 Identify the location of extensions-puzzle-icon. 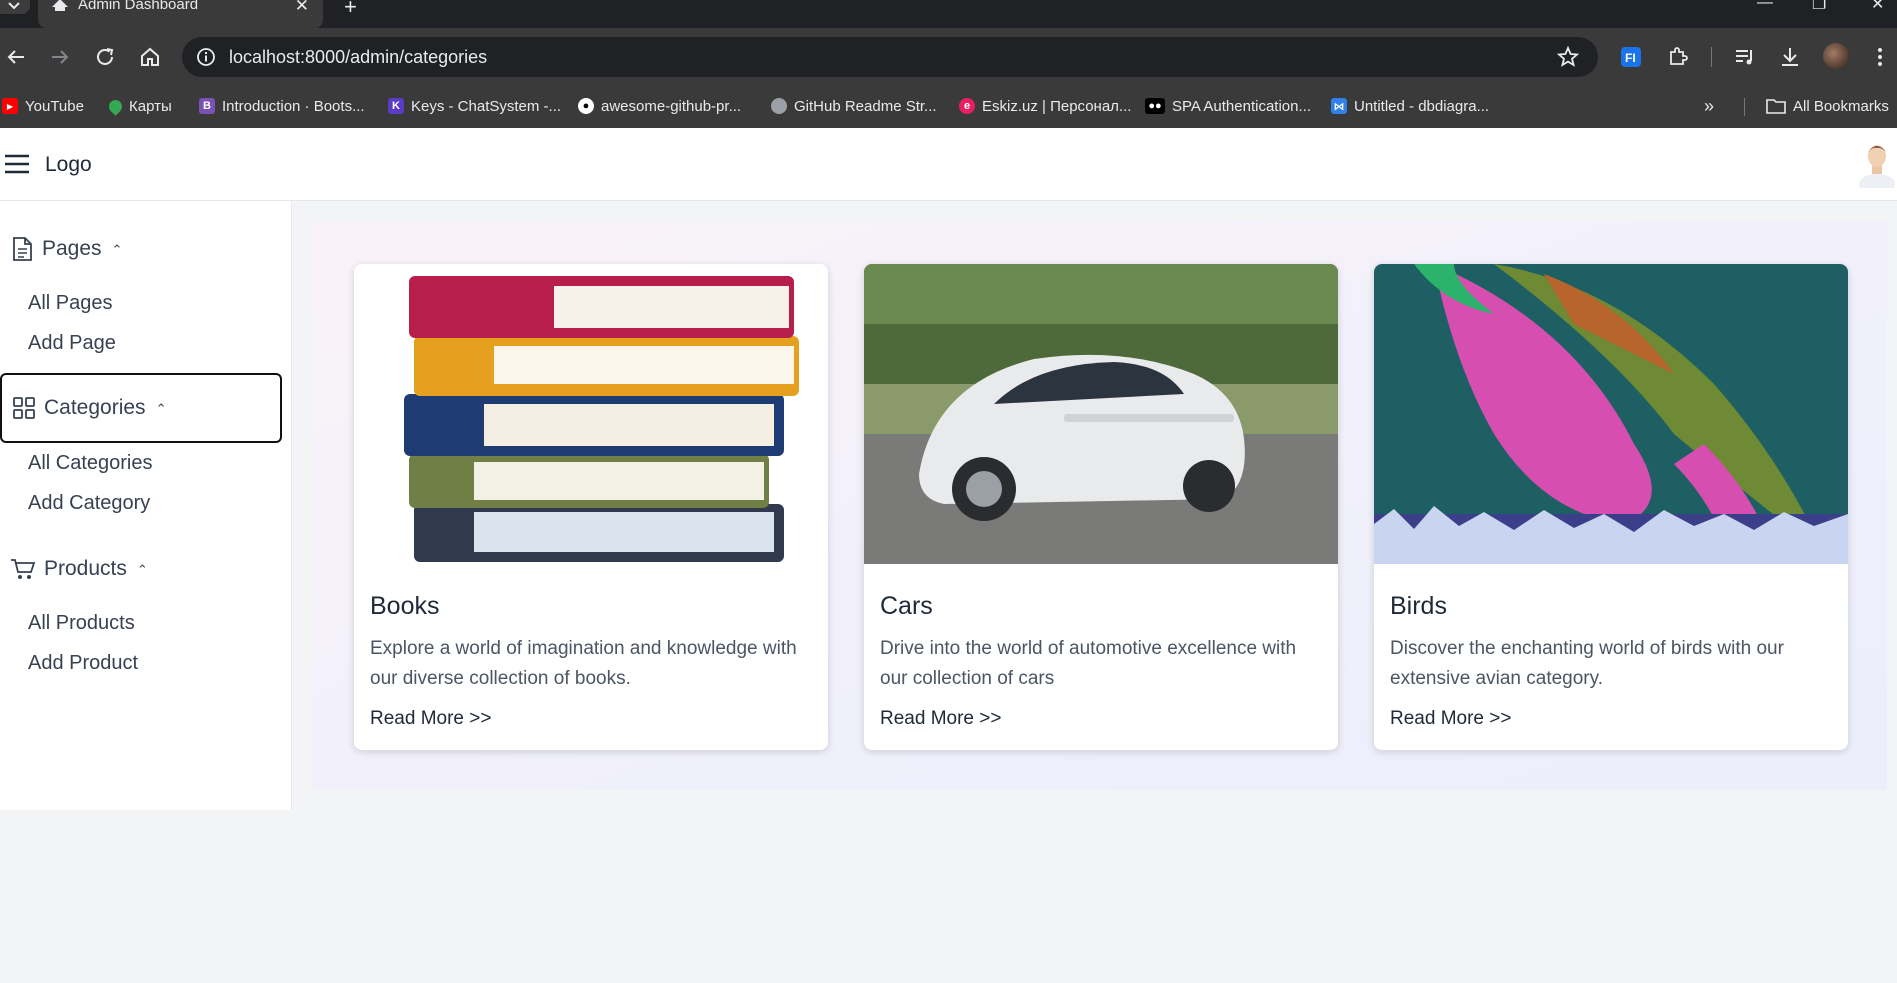
(1678, 57).